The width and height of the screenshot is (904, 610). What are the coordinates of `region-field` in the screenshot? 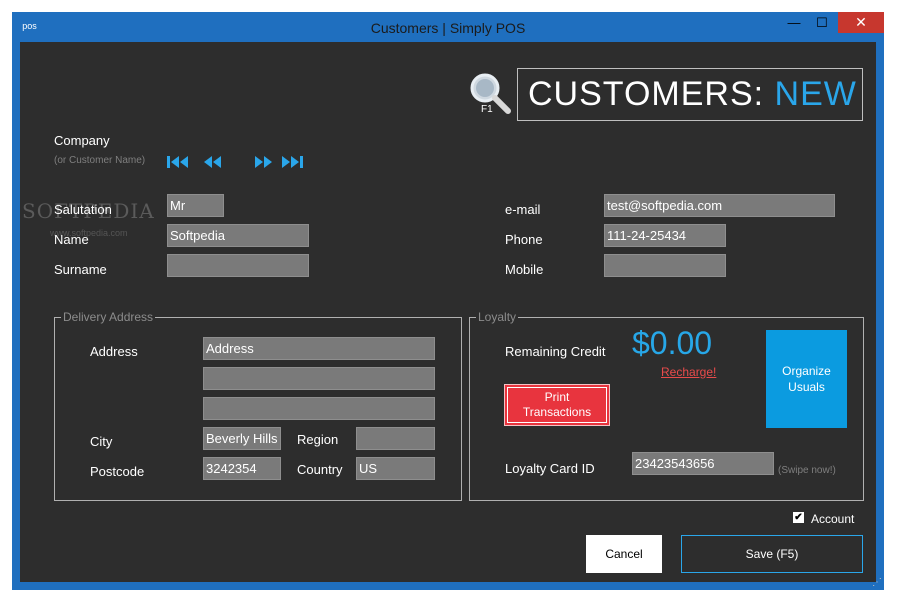 It's located at (395, 438).